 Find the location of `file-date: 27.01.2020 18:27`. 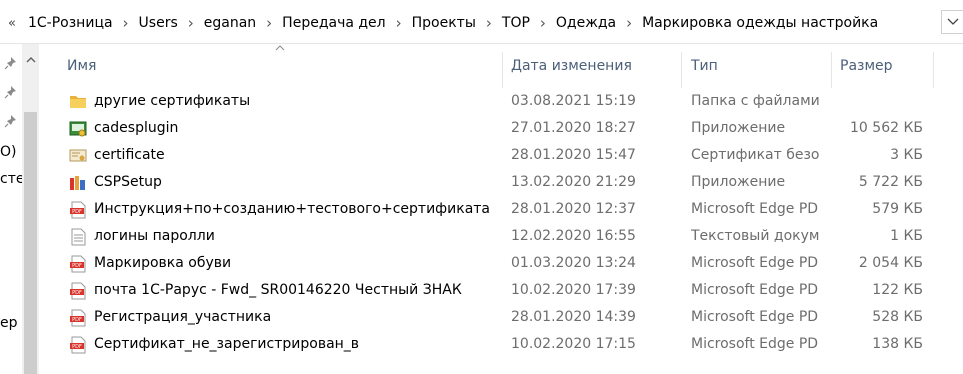

file-date: 27.01.2020 18:27 is located at coordinates (573, 128).